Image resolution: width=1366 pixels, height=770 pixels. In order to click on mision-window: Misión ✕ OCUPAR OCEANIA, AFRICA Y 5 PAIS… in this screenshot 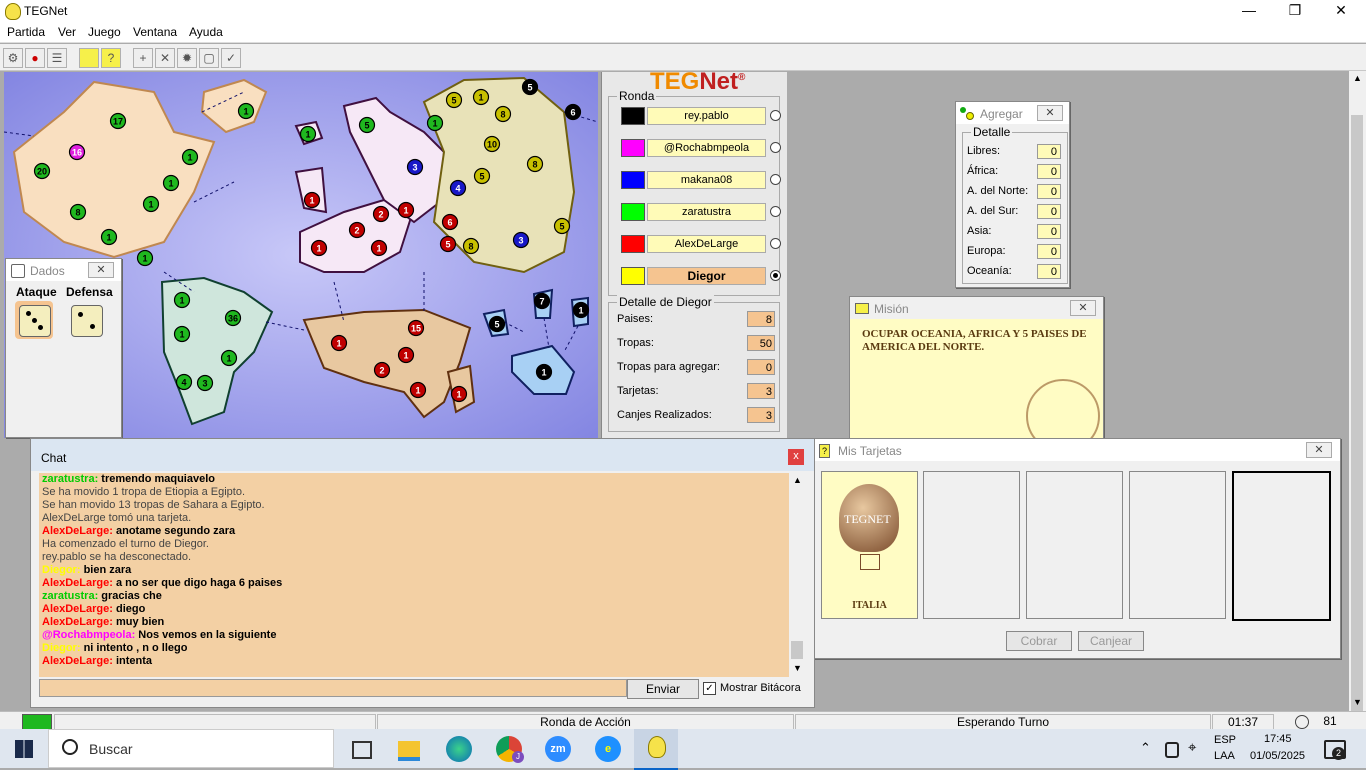, I will do `click(976, 374)`.